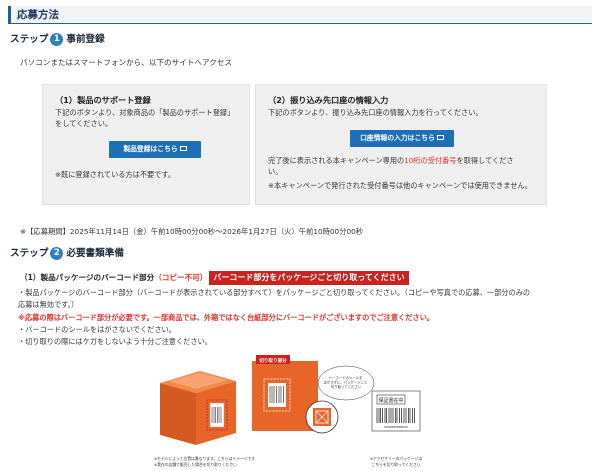 Image resolution: width=600 pixels, height=471 pixels. I want to click on caption-2: ※実在の店舗で販売した場合を切り取りください, so click(195, 464).